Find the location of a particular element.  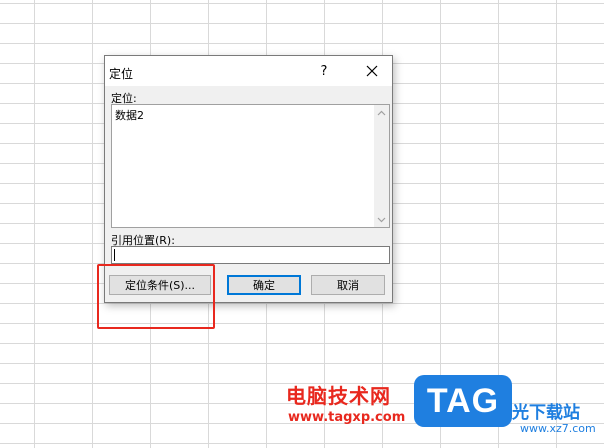

close-icon is located at coordinates (372, 71).